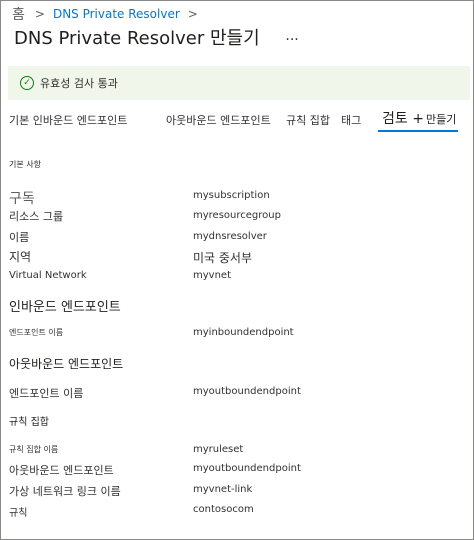  Describe the element at coordinates (192, 14) in the screenshot. I see `chevron-right-icon: >` at that location.